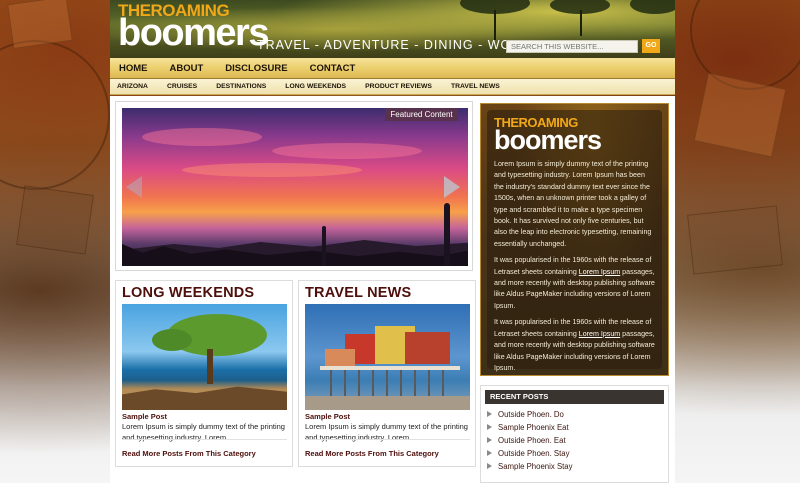 This screenshot has width=800, height=483. Describe the element at coordinates (132, 86) in the screenshot. I see `subnav-arizona: ARIZONA` at that location.